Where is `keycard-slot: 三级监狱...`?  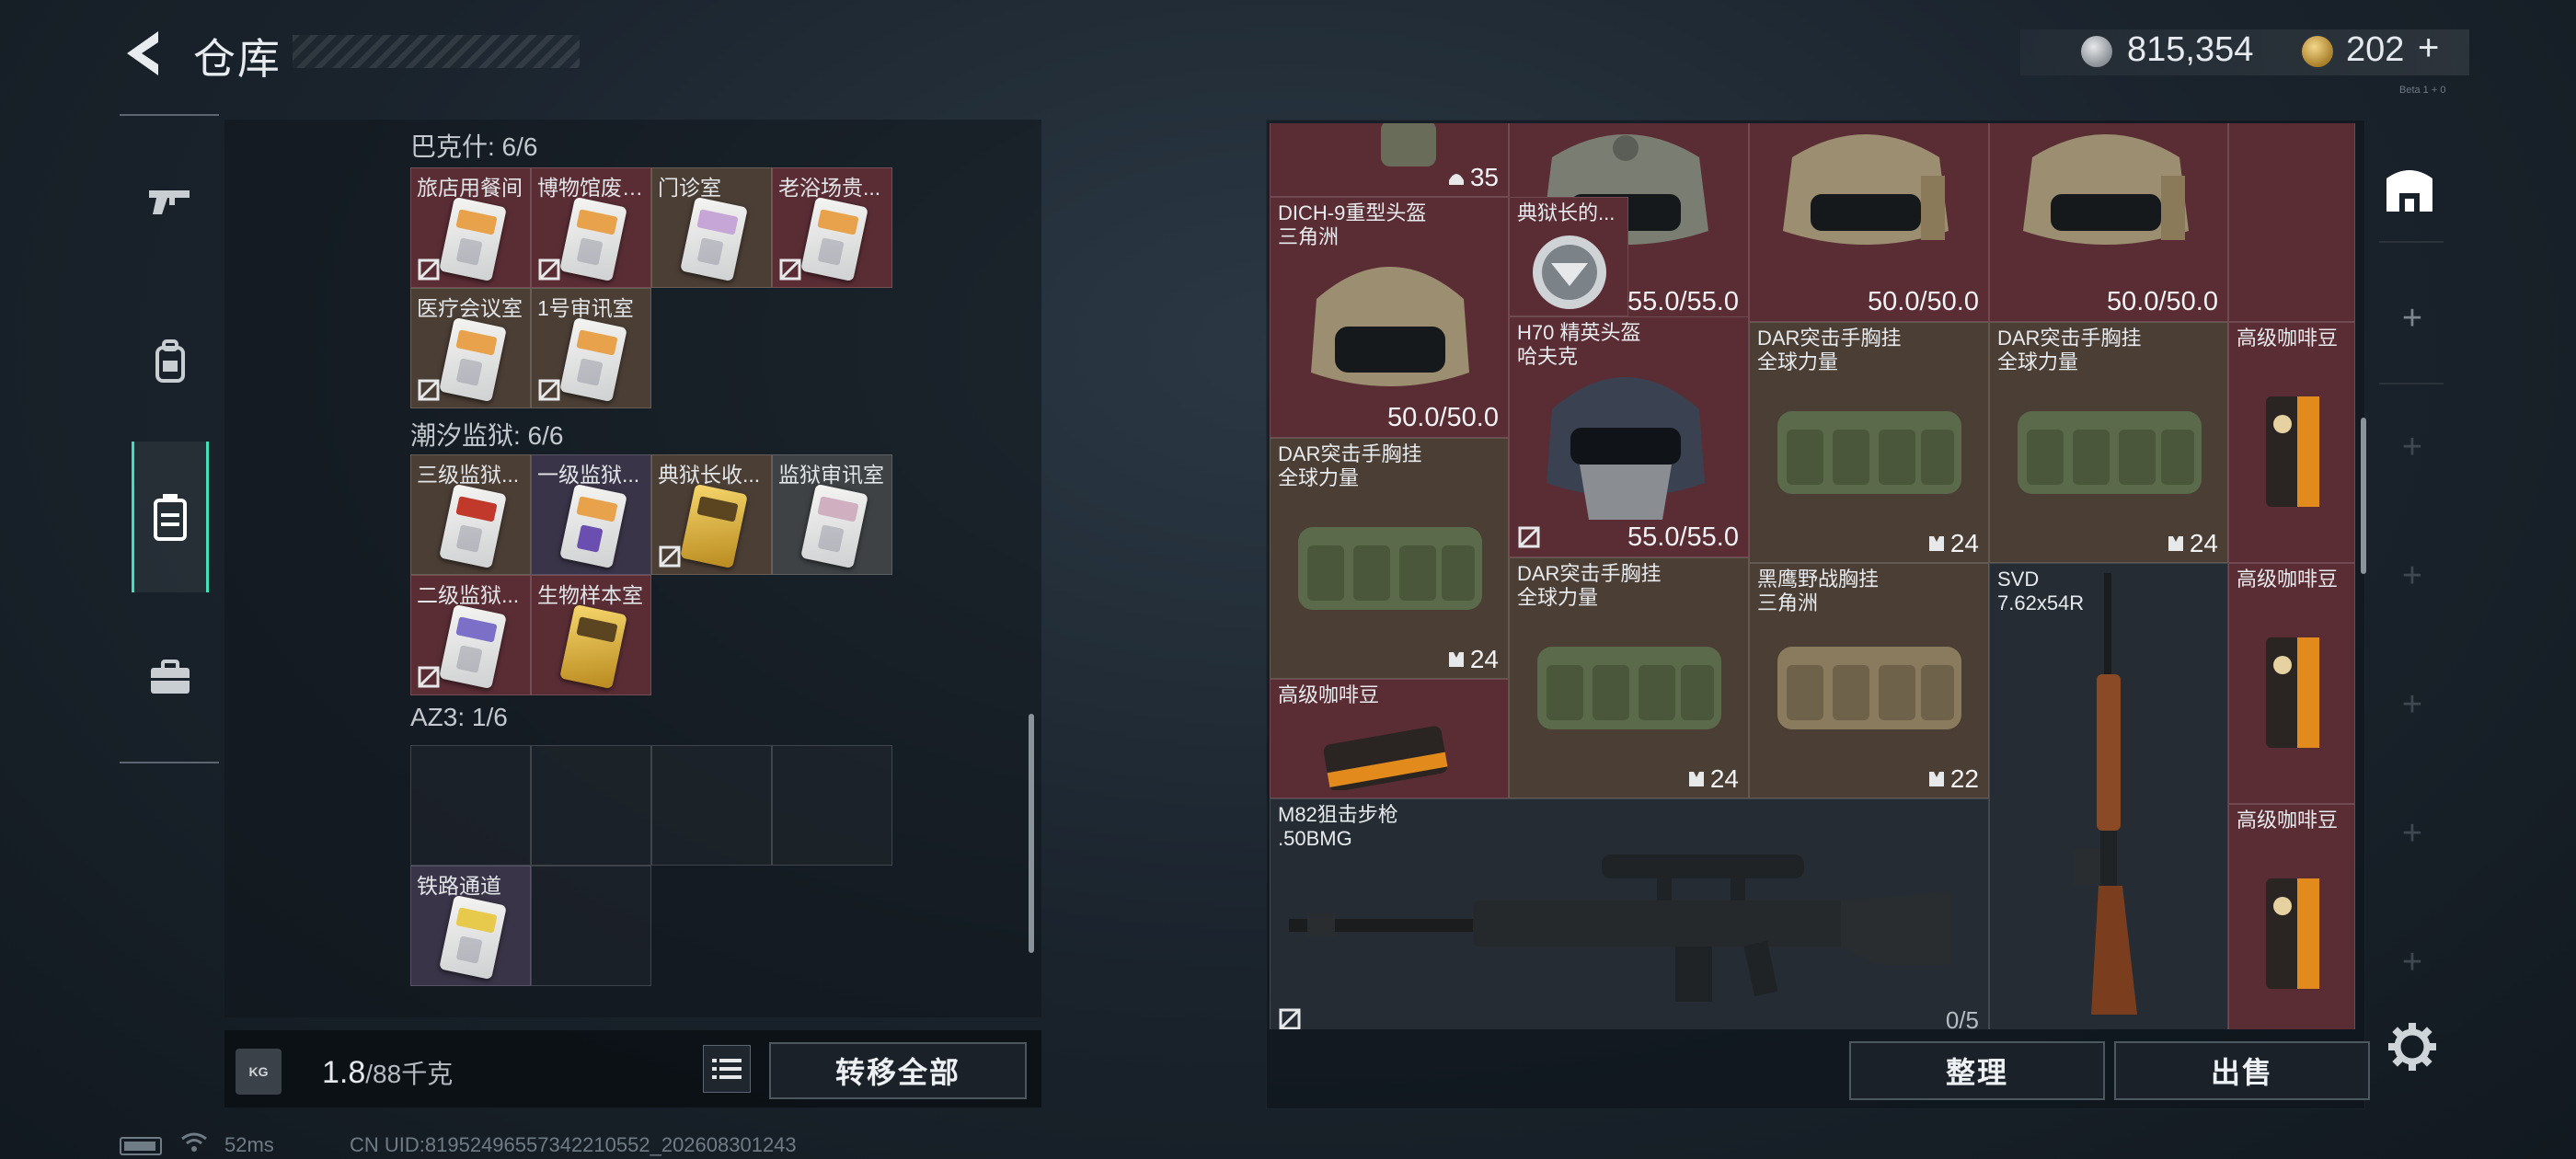 keycard-slot: 三级监狱... is located at coordinates (470, 514).